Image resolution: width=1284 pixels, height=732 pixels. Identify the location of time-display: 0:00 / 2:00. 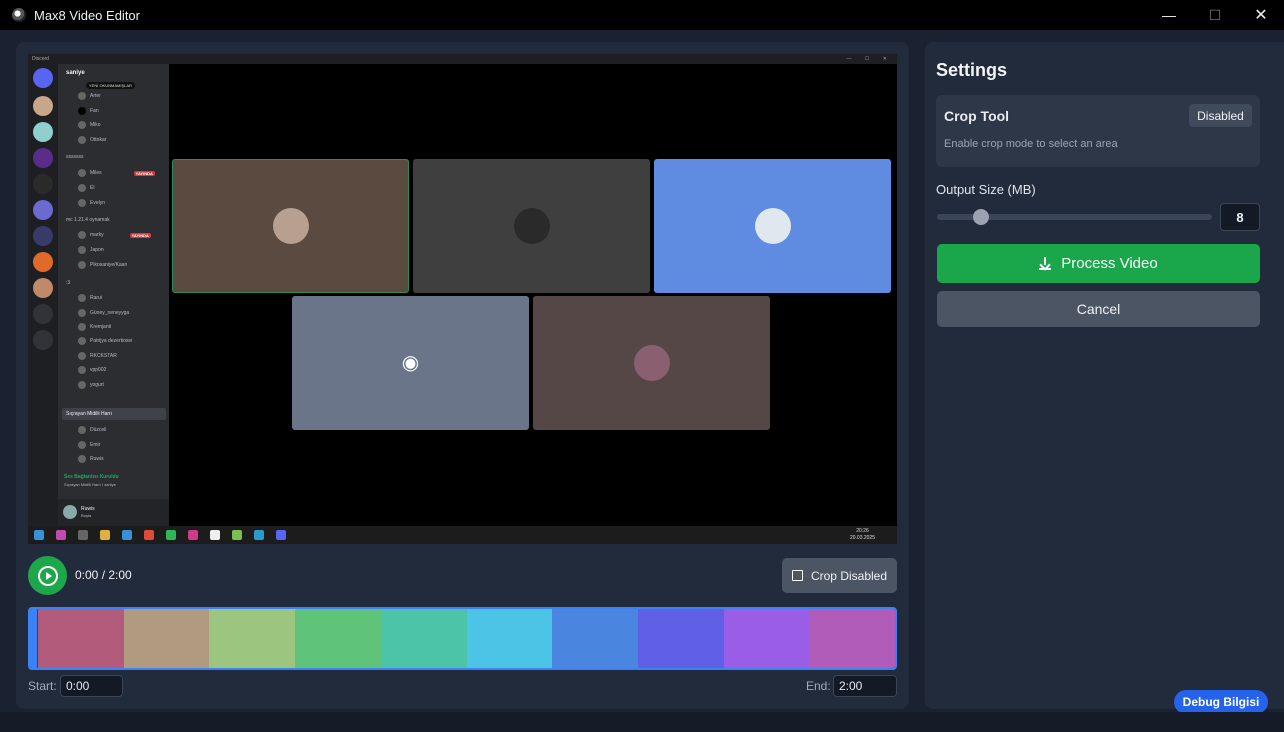
(103, 575).